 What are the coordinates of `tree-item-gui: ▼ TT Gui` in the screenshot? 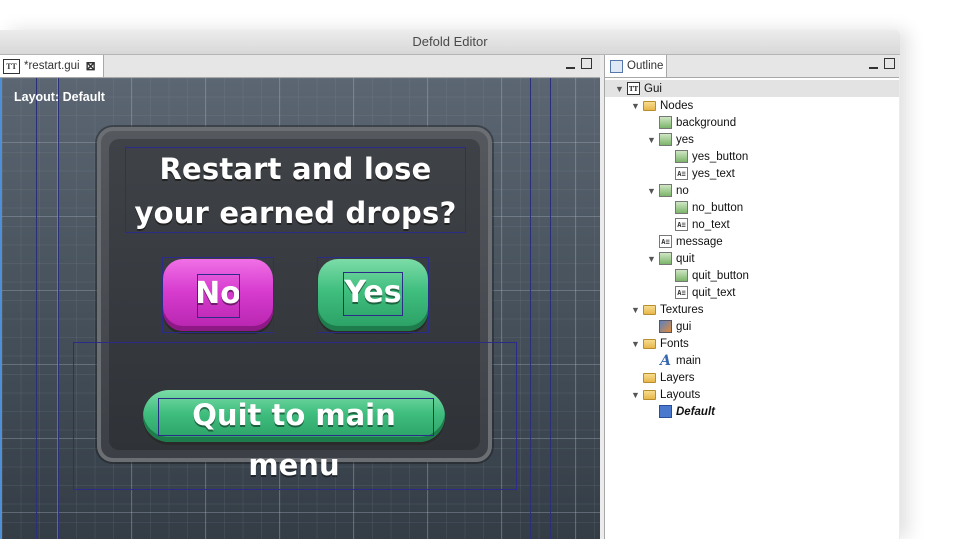 It's located at (752, 88).